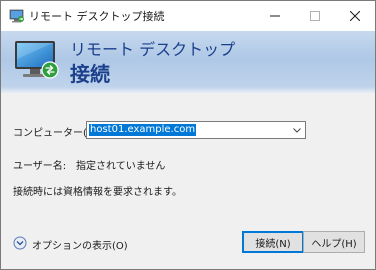 The image size is (376, 270). What do you see at coordinates (188, 90) in the screenshot?
I see `banner-shade` at bounding box center [188, 90].